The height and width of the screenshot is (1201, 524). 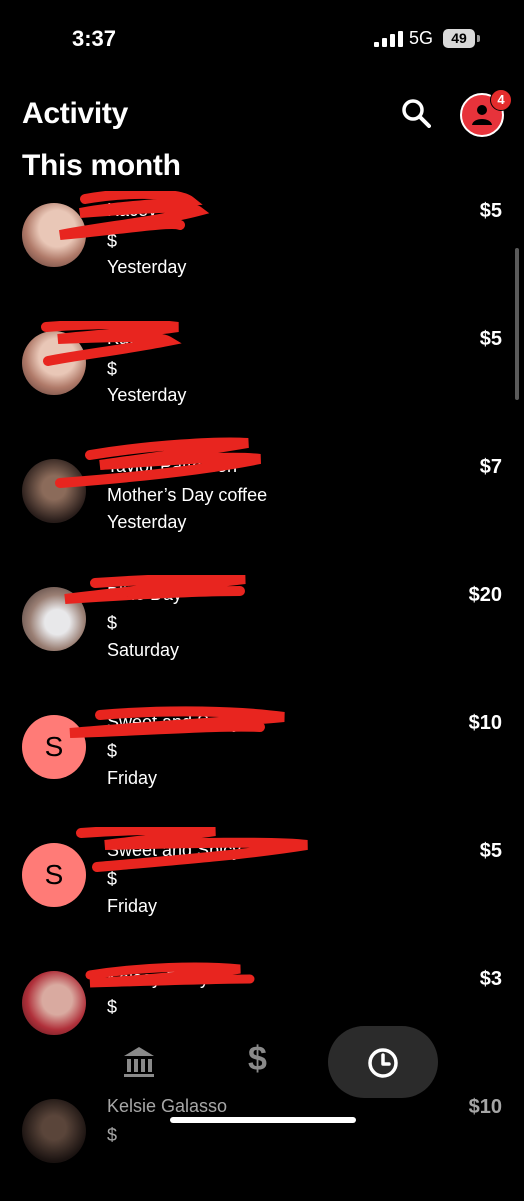 I want to click on network-type: 5G, so click(x=421, y=38).